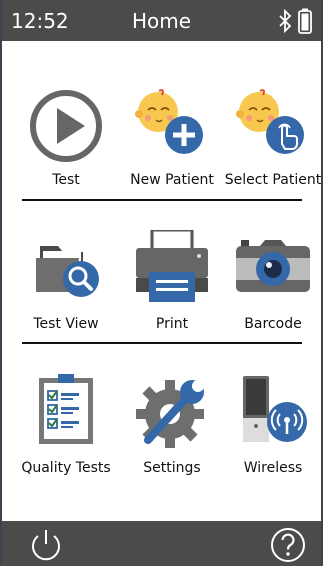 Image resolution: width=323 pixels, height=566 pixels. I want to click on page-title: Home, so click(161, 21).